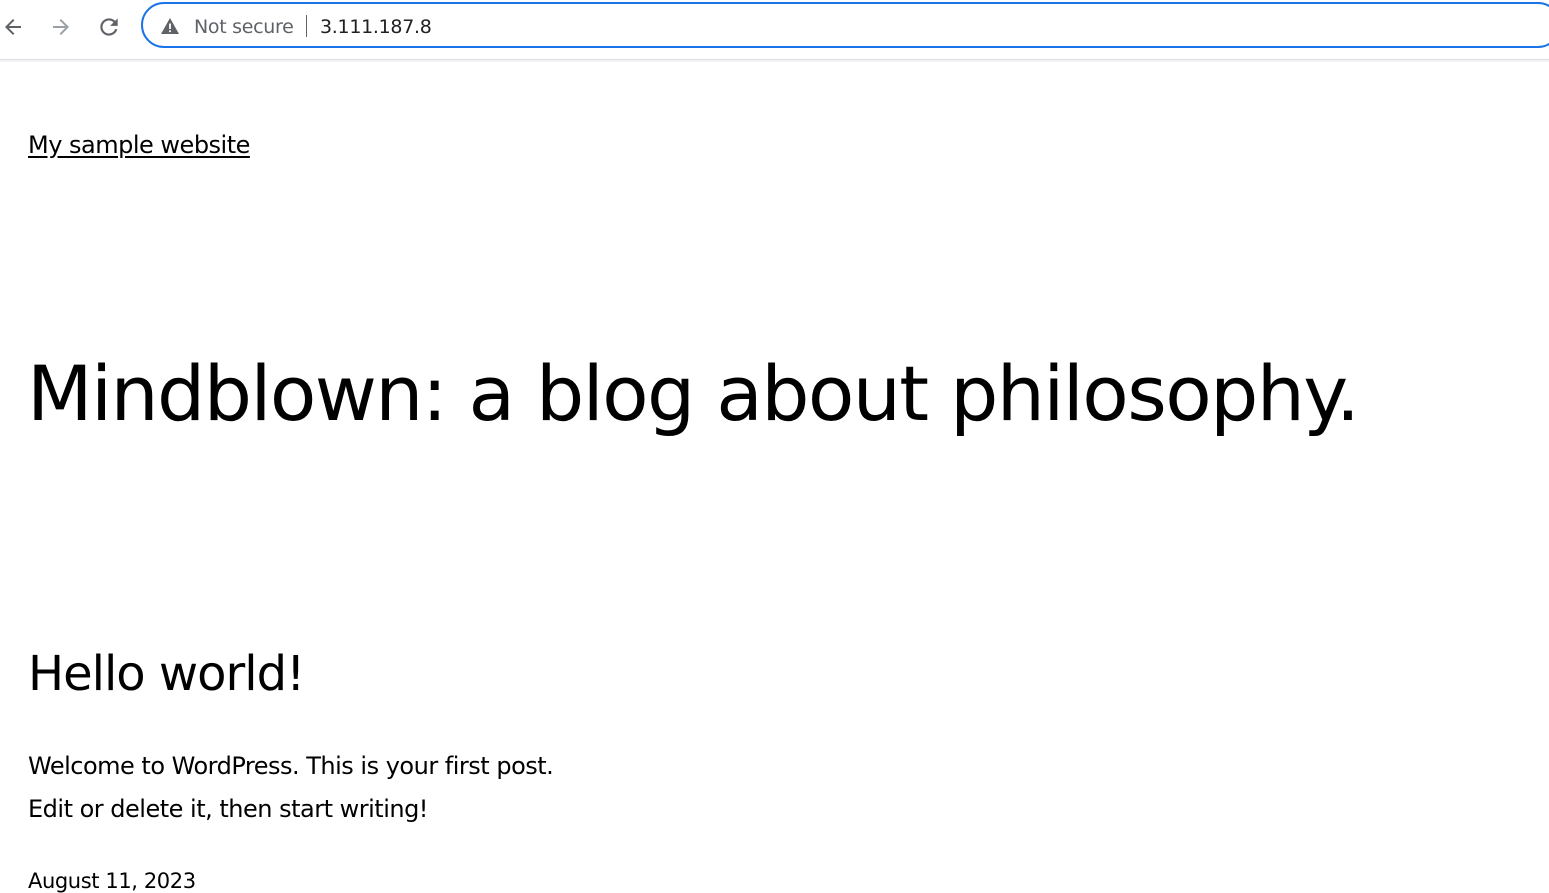  I want to click on address-bar-divider, so click(306, 26).